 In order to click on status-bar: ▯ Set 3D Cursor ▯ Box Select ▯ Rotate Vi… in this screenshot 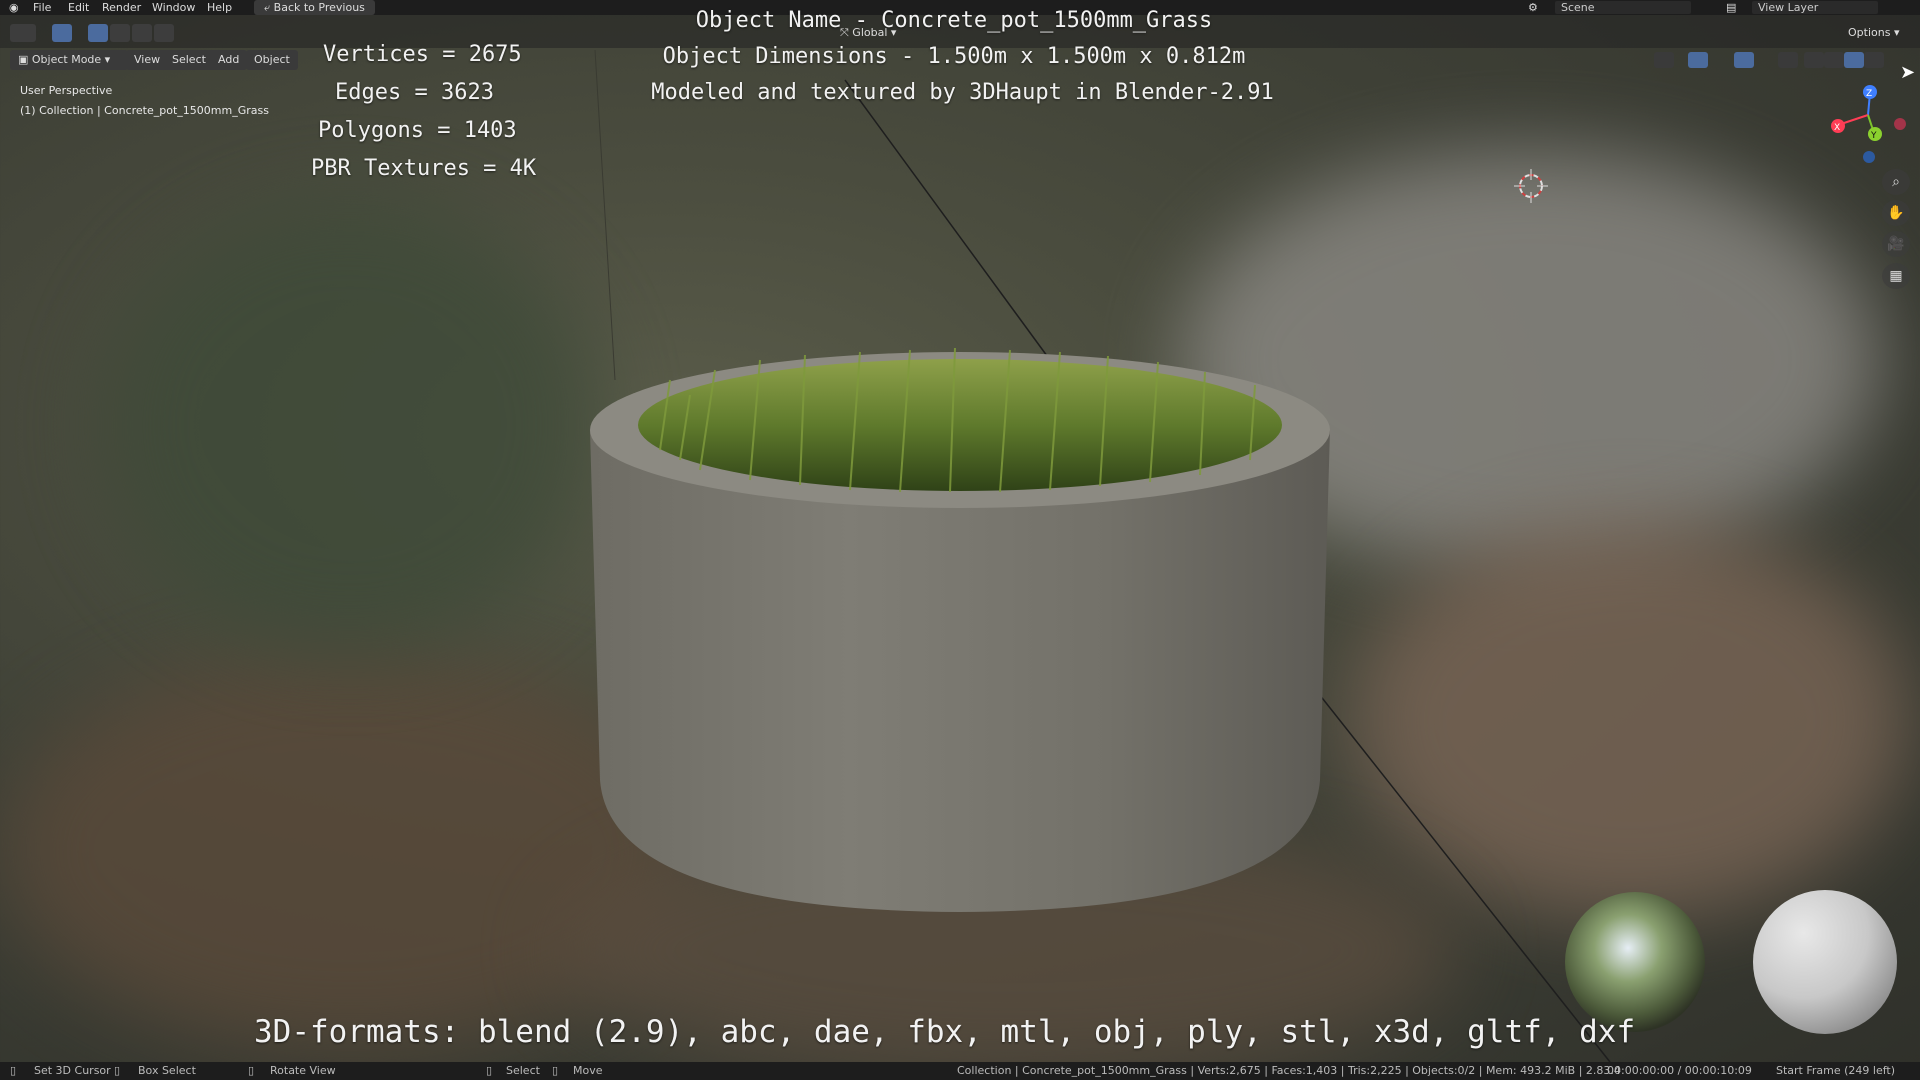, I will do `click(960, 1071)`.